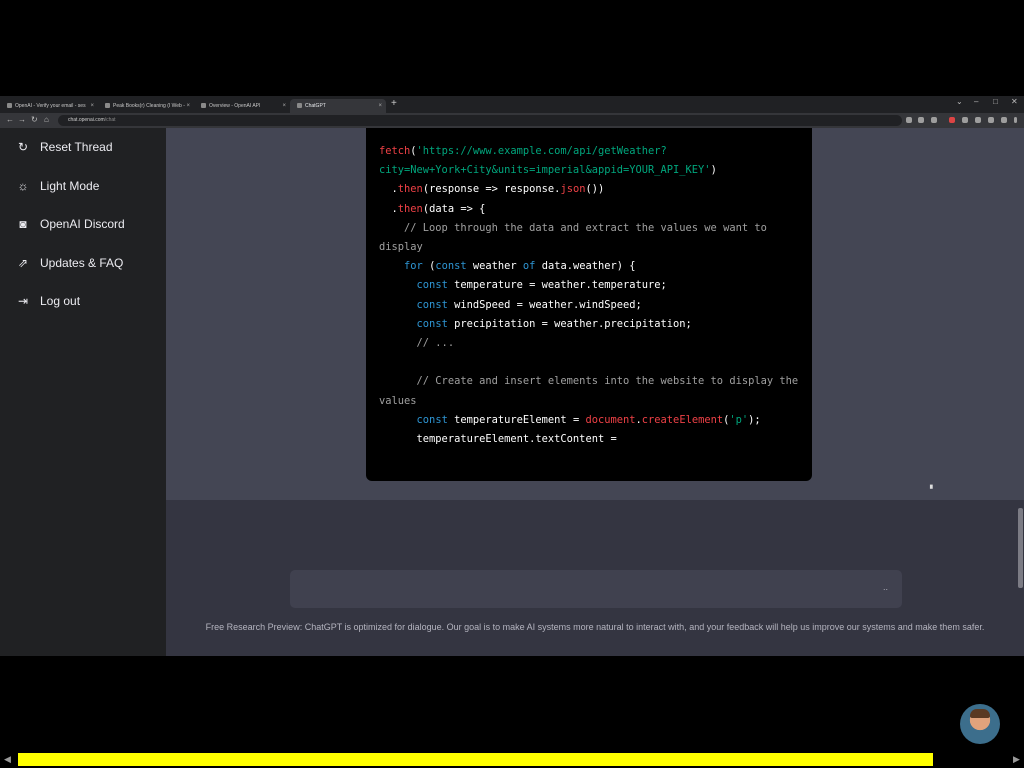 The image size is (1024, 768). Describe the element at coordinates (573, 189) in the screenshot. I see `code-token: json` at that location.